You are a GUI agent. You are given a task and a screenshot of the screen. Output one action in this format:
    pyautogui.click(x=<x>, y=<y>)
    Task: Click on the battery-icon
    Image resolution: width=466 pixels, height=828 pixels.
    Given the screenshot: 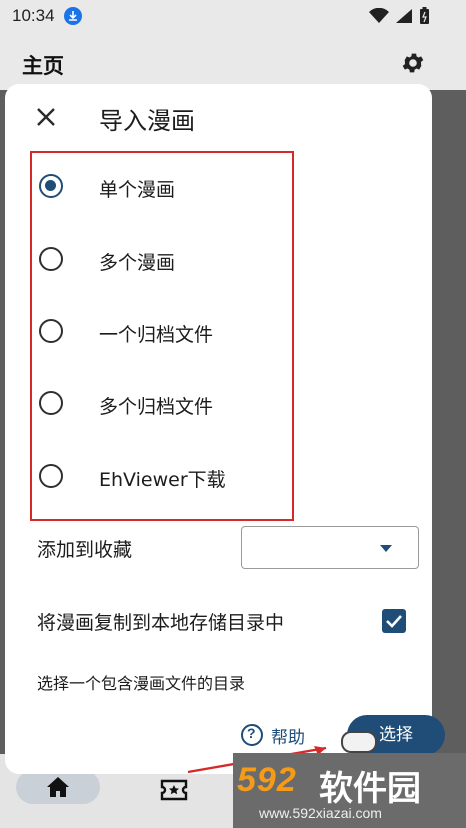 What is the action you would take?
    pyautogui.click(x=424, y=15)
    